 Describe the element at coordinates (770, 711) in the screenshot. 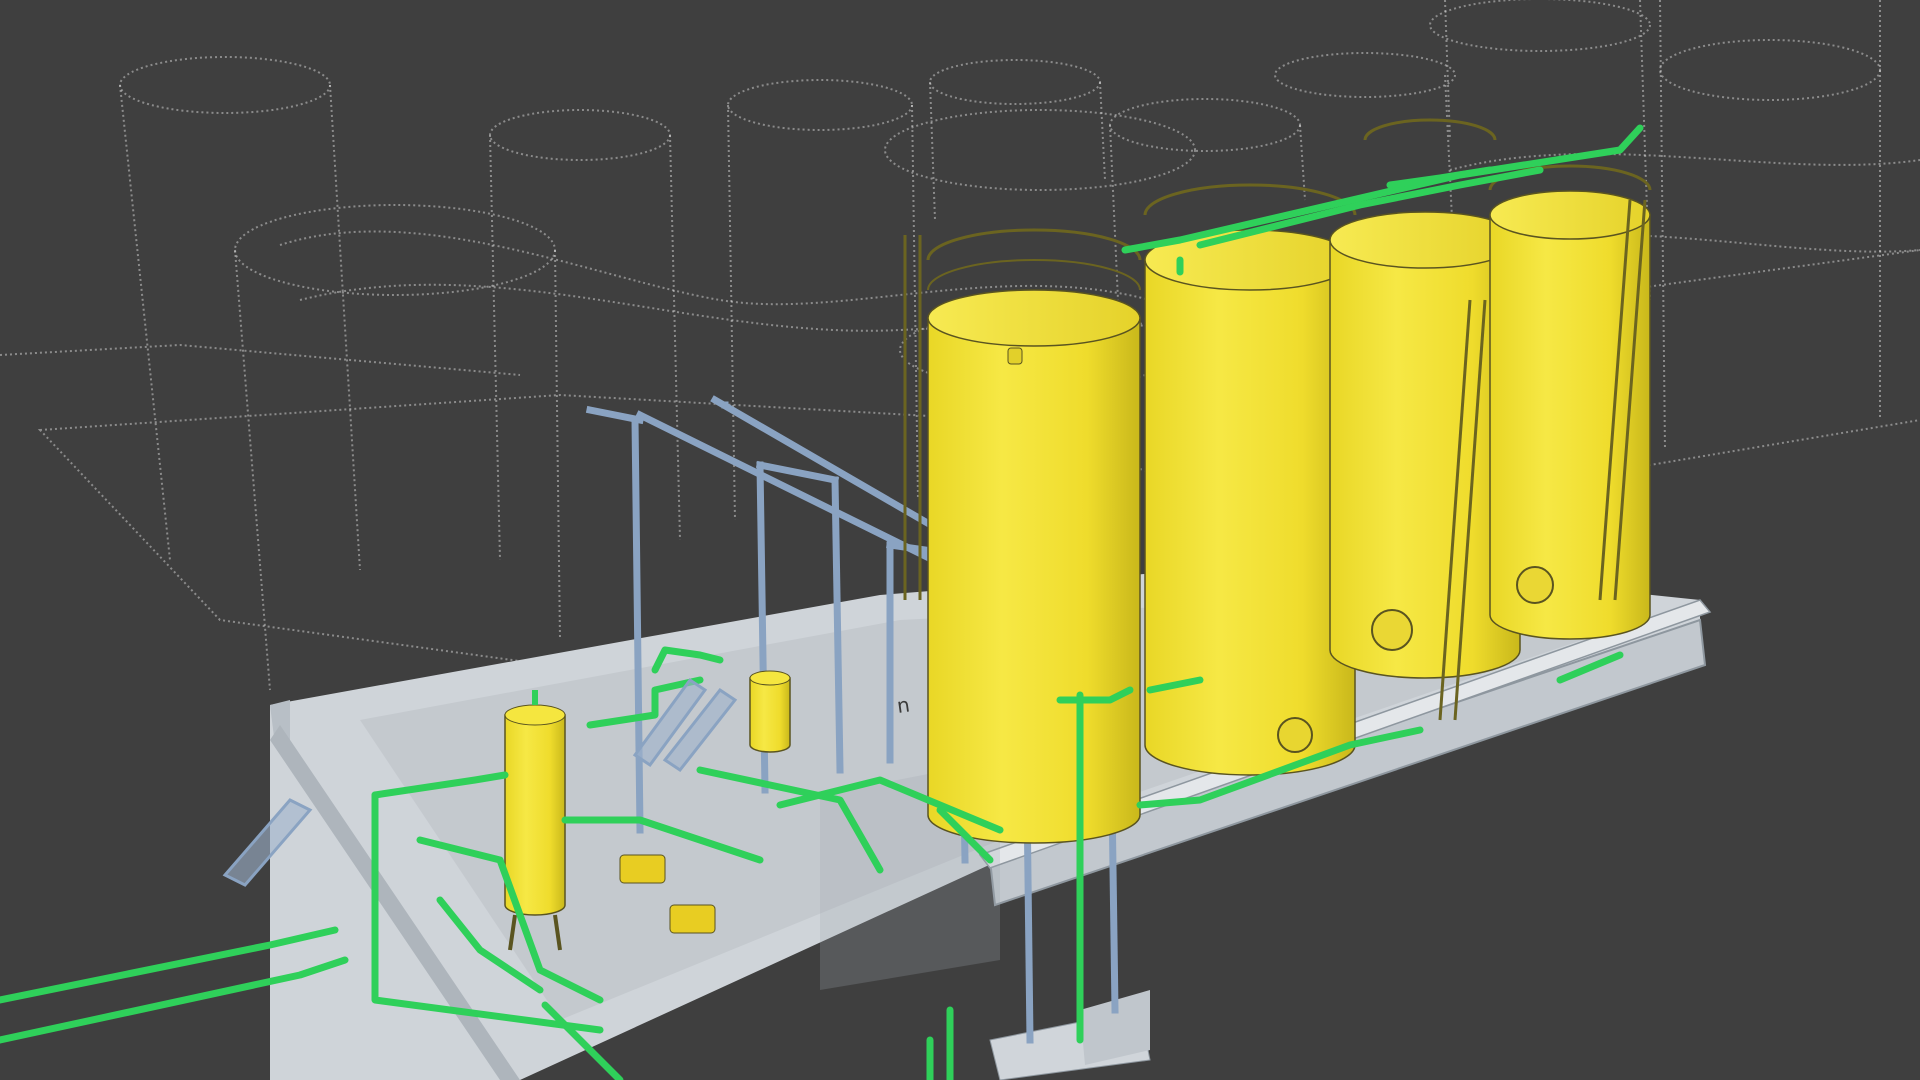

I see `small-vessel` at that location.